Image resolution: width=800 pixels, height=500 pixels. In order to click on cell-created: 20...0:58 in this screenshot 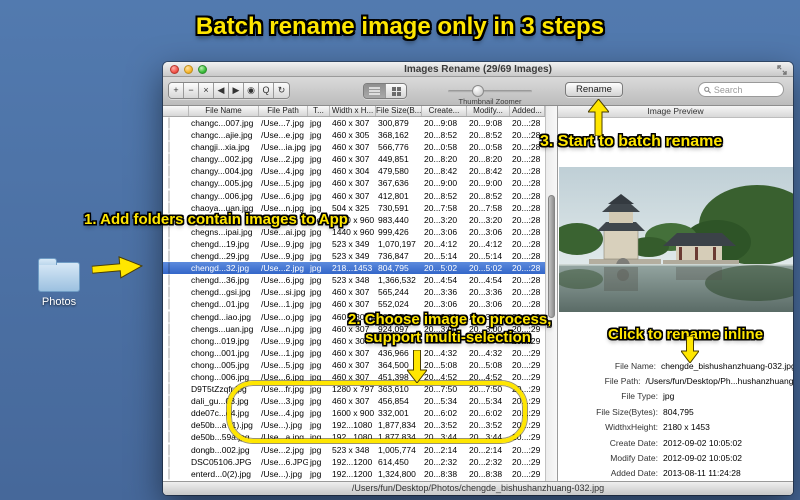, I will do `click(441, 147)`.